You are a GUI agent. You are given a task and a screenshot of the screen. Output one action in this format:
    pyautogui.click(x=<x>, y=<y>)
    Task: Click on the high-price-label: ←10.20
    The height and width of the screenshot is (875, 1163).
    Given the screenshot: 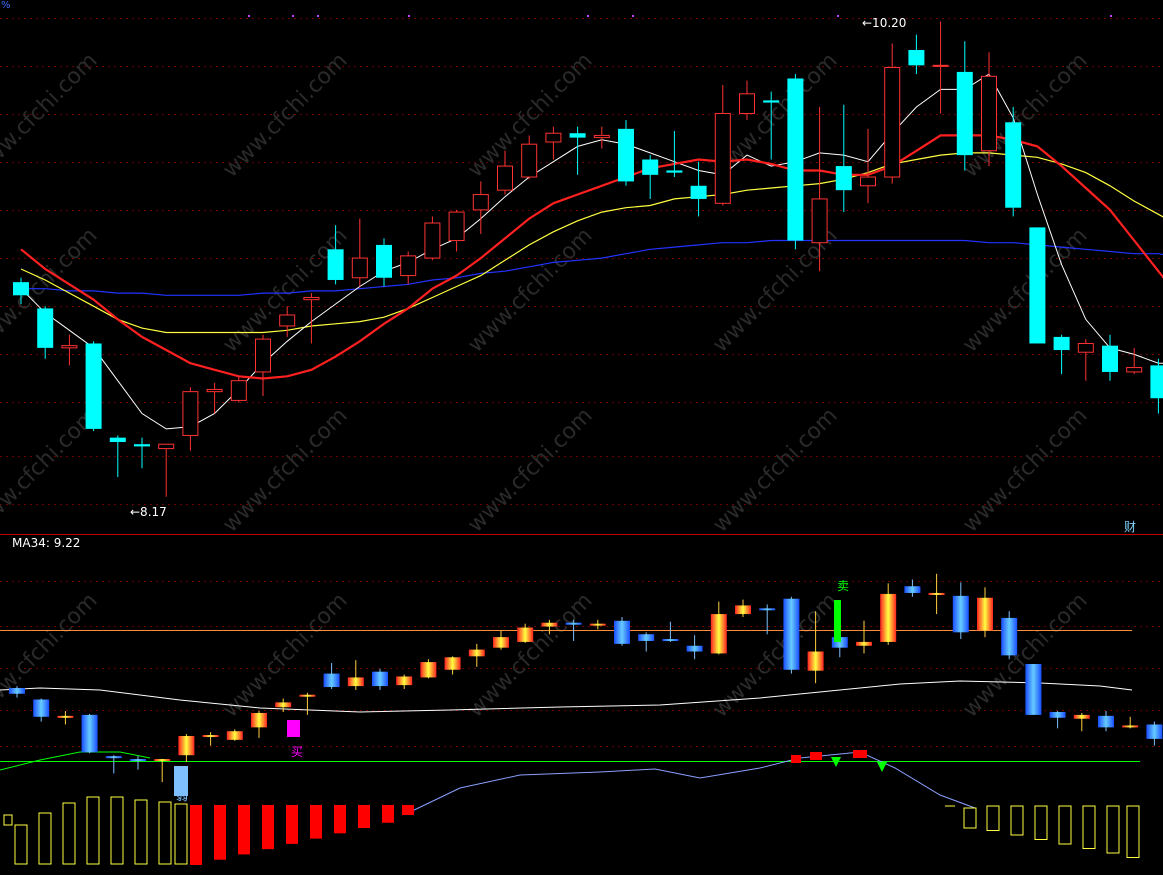 What is the action you would take?
    pyautogui.click(x=884, y=23)
    